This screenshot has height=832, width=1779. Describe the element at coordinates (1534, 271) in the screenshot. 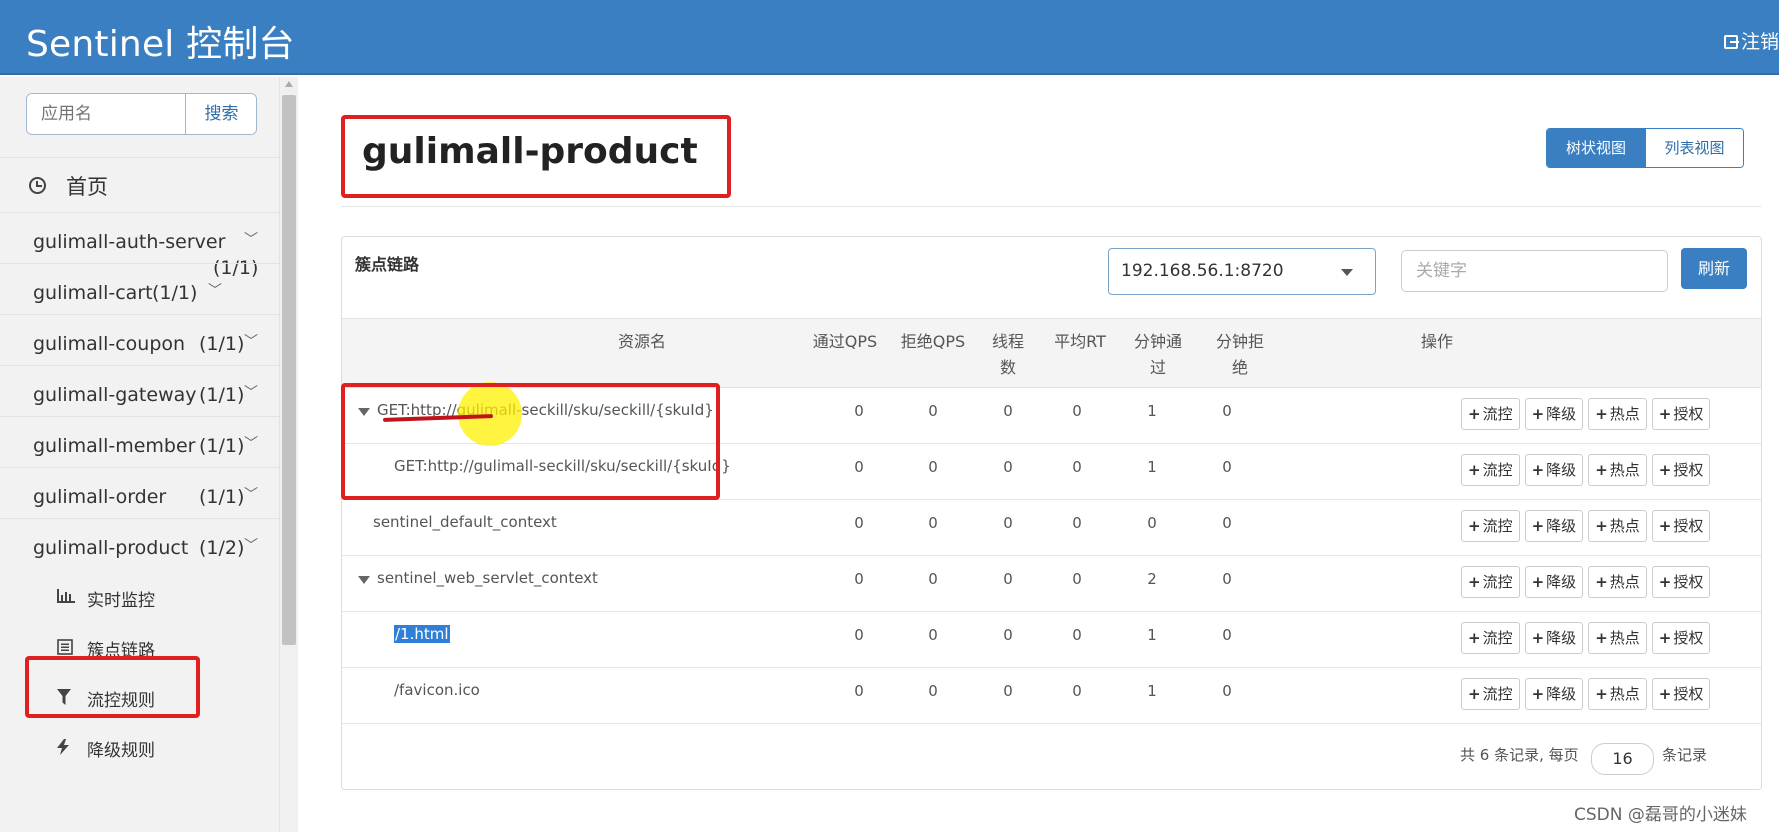

I see `keyword-input: 关键字` at that location.